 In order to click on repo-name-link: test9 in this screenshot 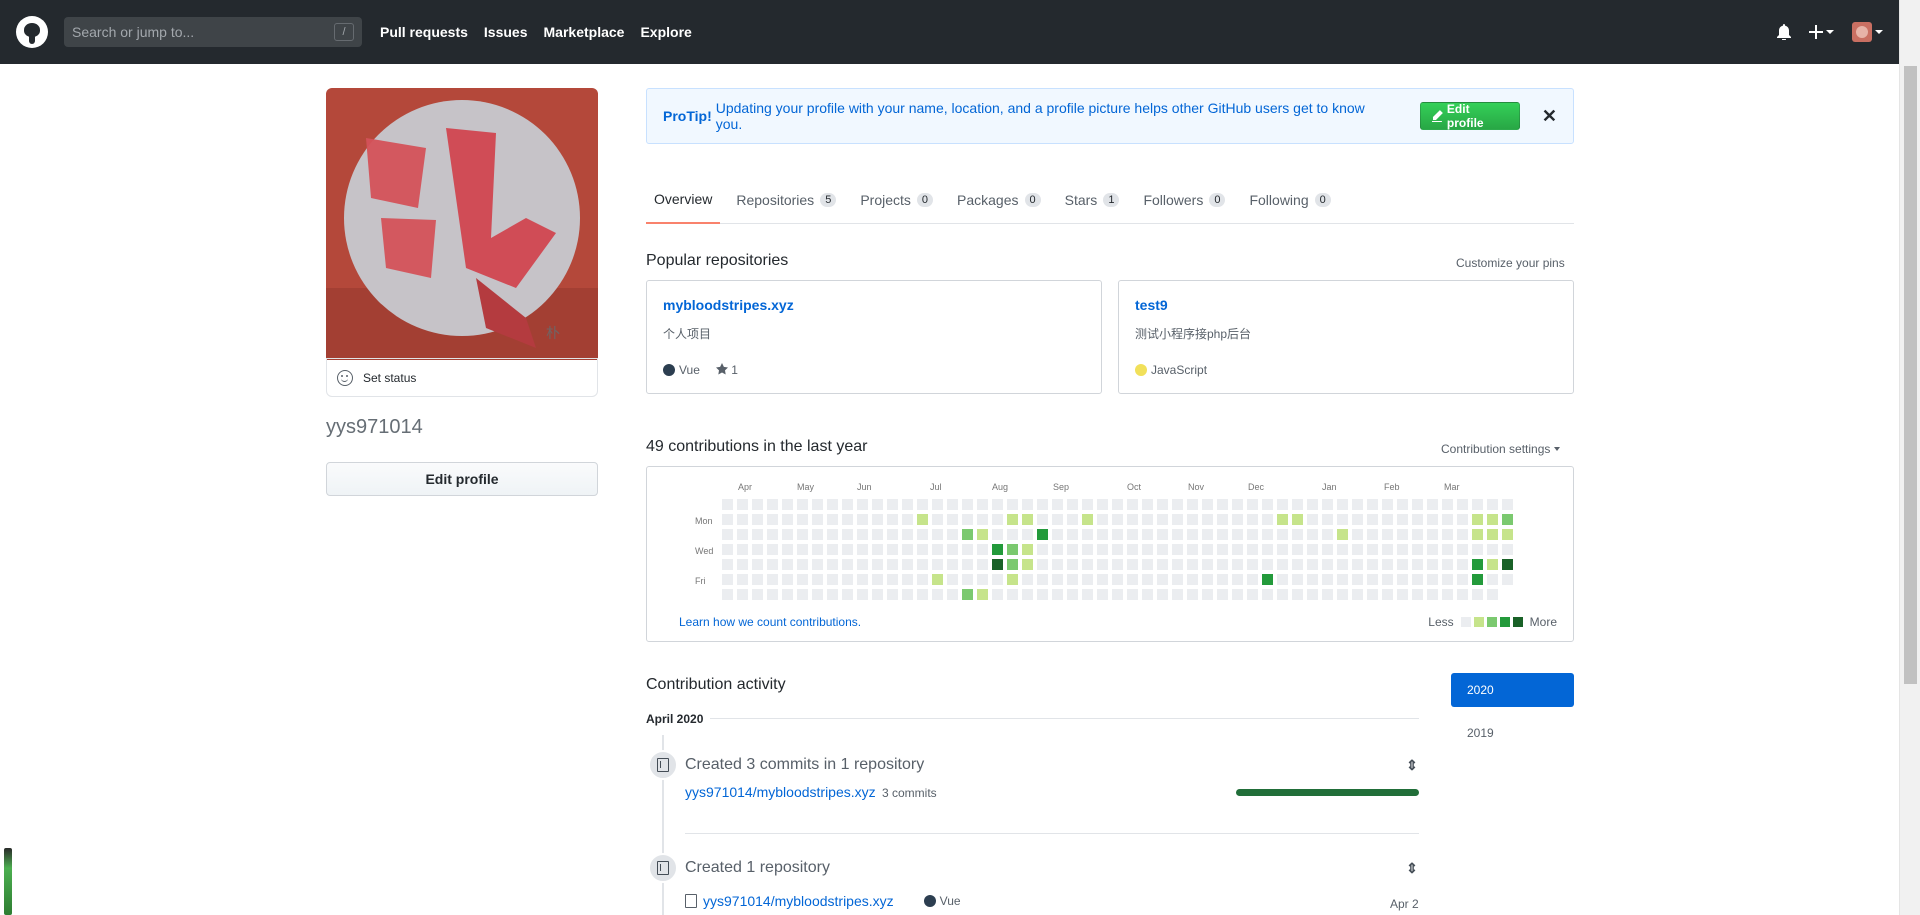, I will do `click(1346, 305)`.